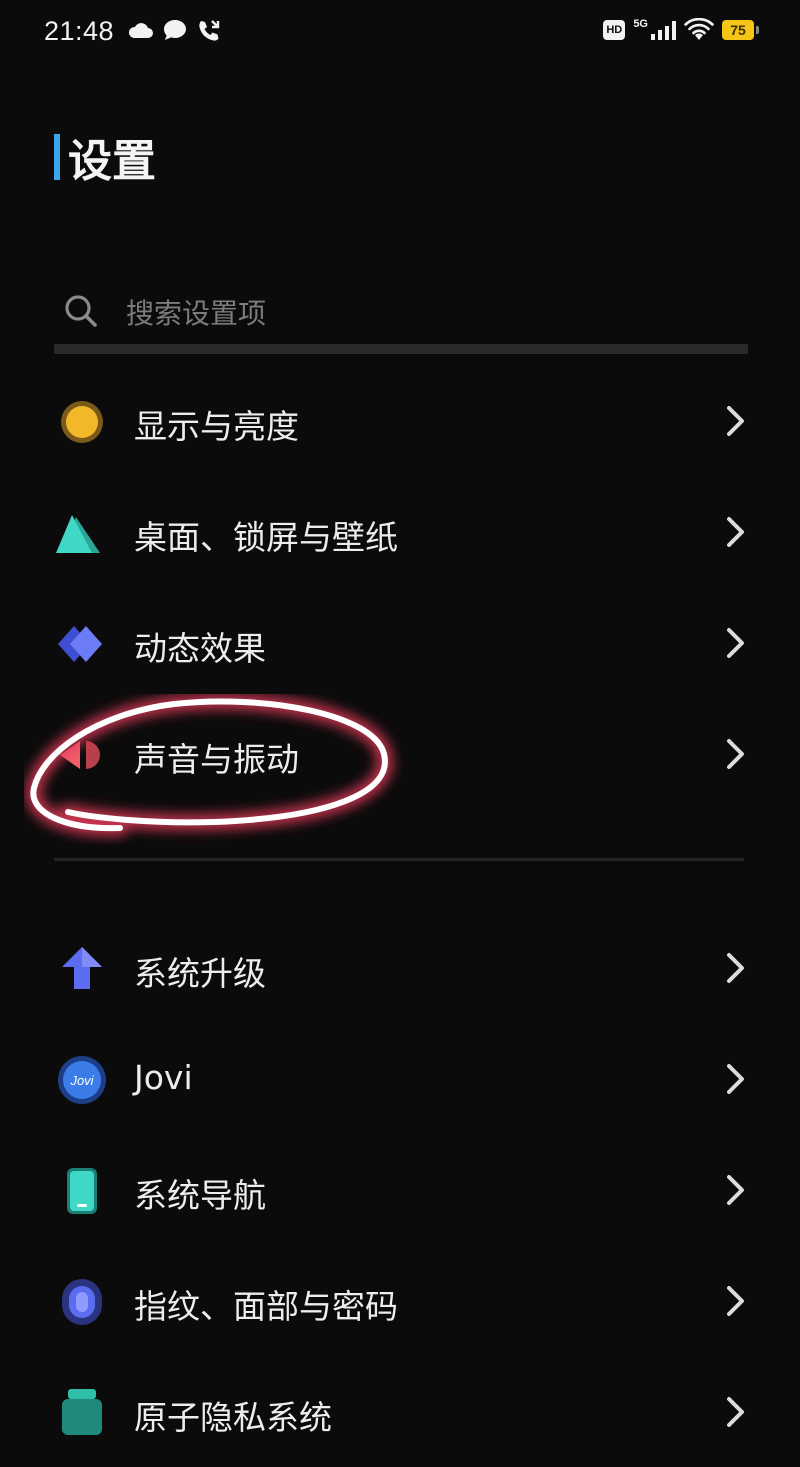 Image resolution: width=800 pixels, height=1467 pixels. Describe the element at coordinates (400, 754) in the screenshot. I see `settings-item-sound-vibration: 声音与振动` at that location.